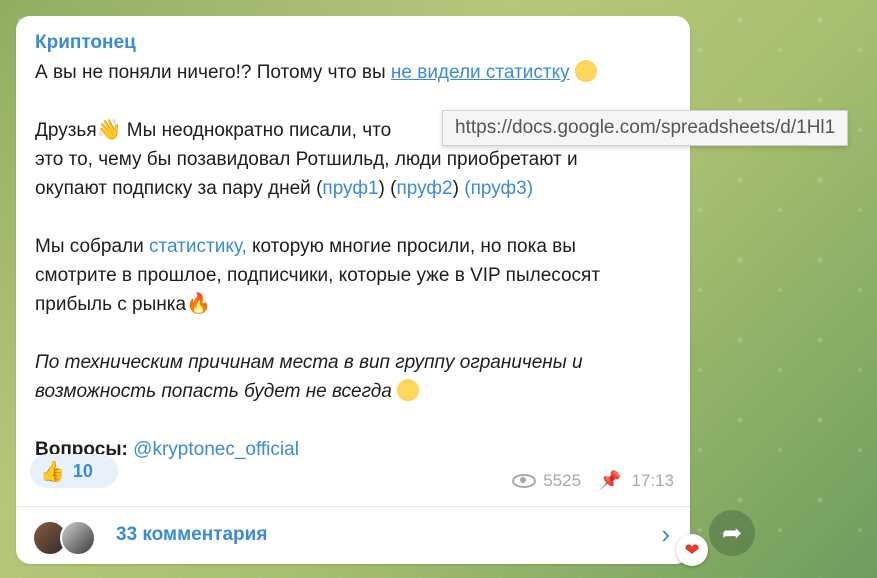 This screenshot has height=578, width=877. What do you see at coordinates (411, 246) in the screenshot?
I see `line-5-rest: которую многие просили, но пока вы` at bounding box center [411, 246].